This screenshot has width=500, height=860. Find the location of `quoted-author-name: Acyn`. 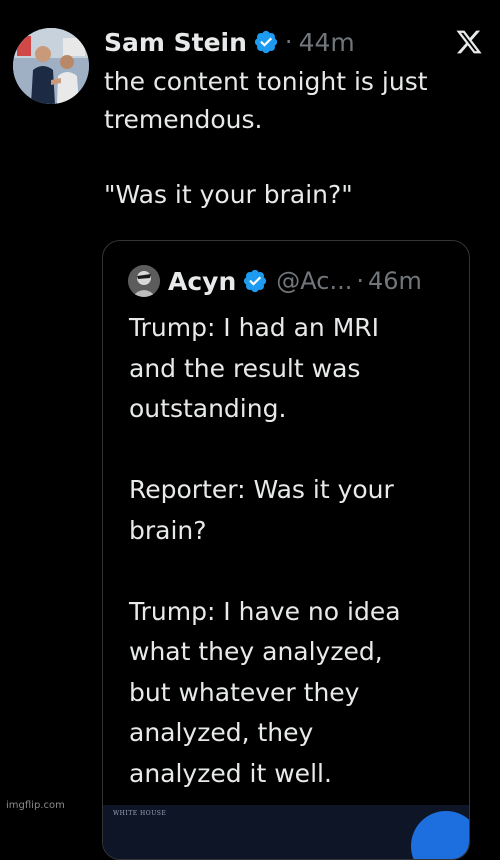

quoted-author-name: Acyn is located at coordinates (202, 281).